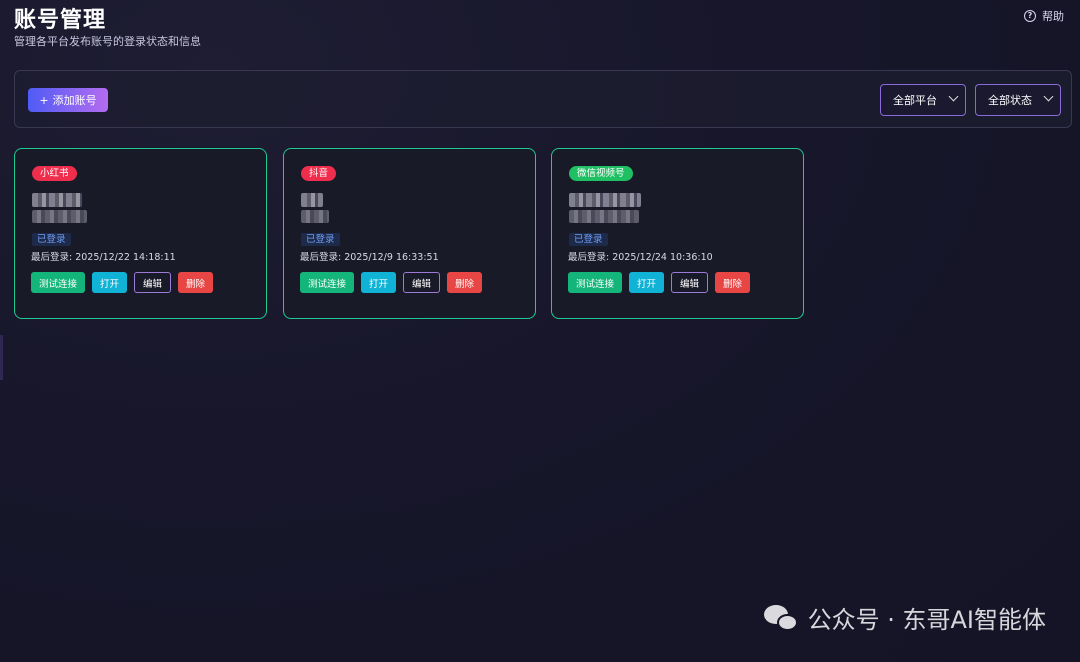 Image resolution: width=1080 pixels, height=662 pixels. What do you see at coordinates (1053, 16) in the screenshot?
I see `help-label: 帮助` at bounding box center [1053, 16].